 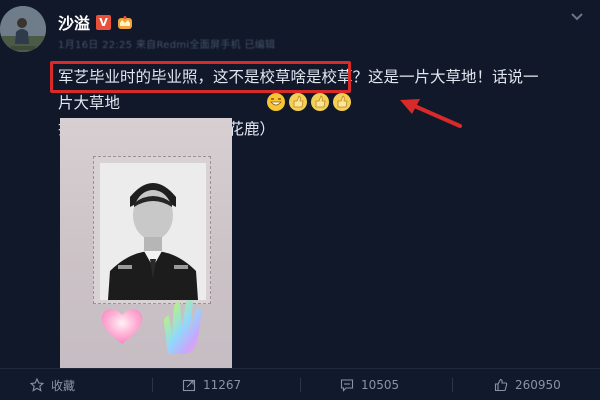 What do you see at coordinates (431, 113) in the screenshot?
I see `annotation-arrow` at bounding box center [431, 113].